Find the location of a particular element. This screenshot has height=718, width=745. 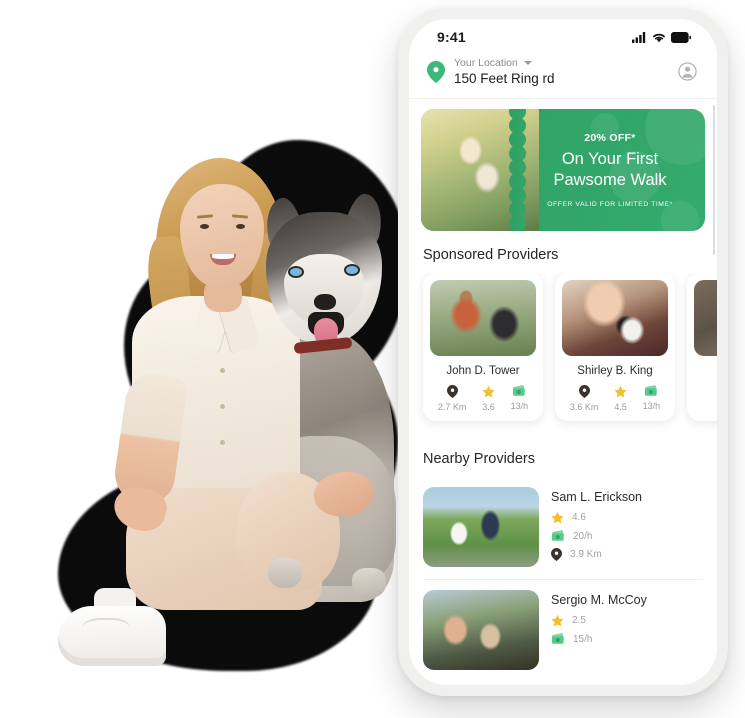

nearby-list-item: Sam L. Erickson 4.6 20/h 3.9 Km is located at coordinates (563, 528).